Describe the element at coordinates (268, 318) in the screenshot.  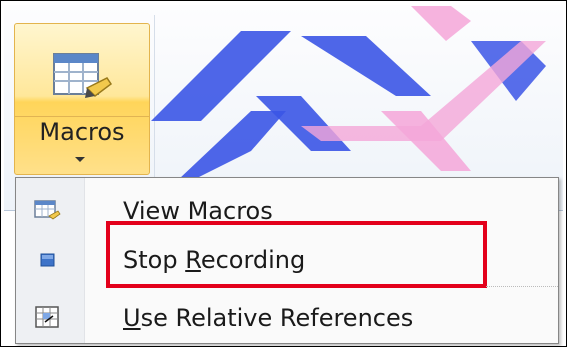
I see `menu-item-label: Use Relative References` at that location.